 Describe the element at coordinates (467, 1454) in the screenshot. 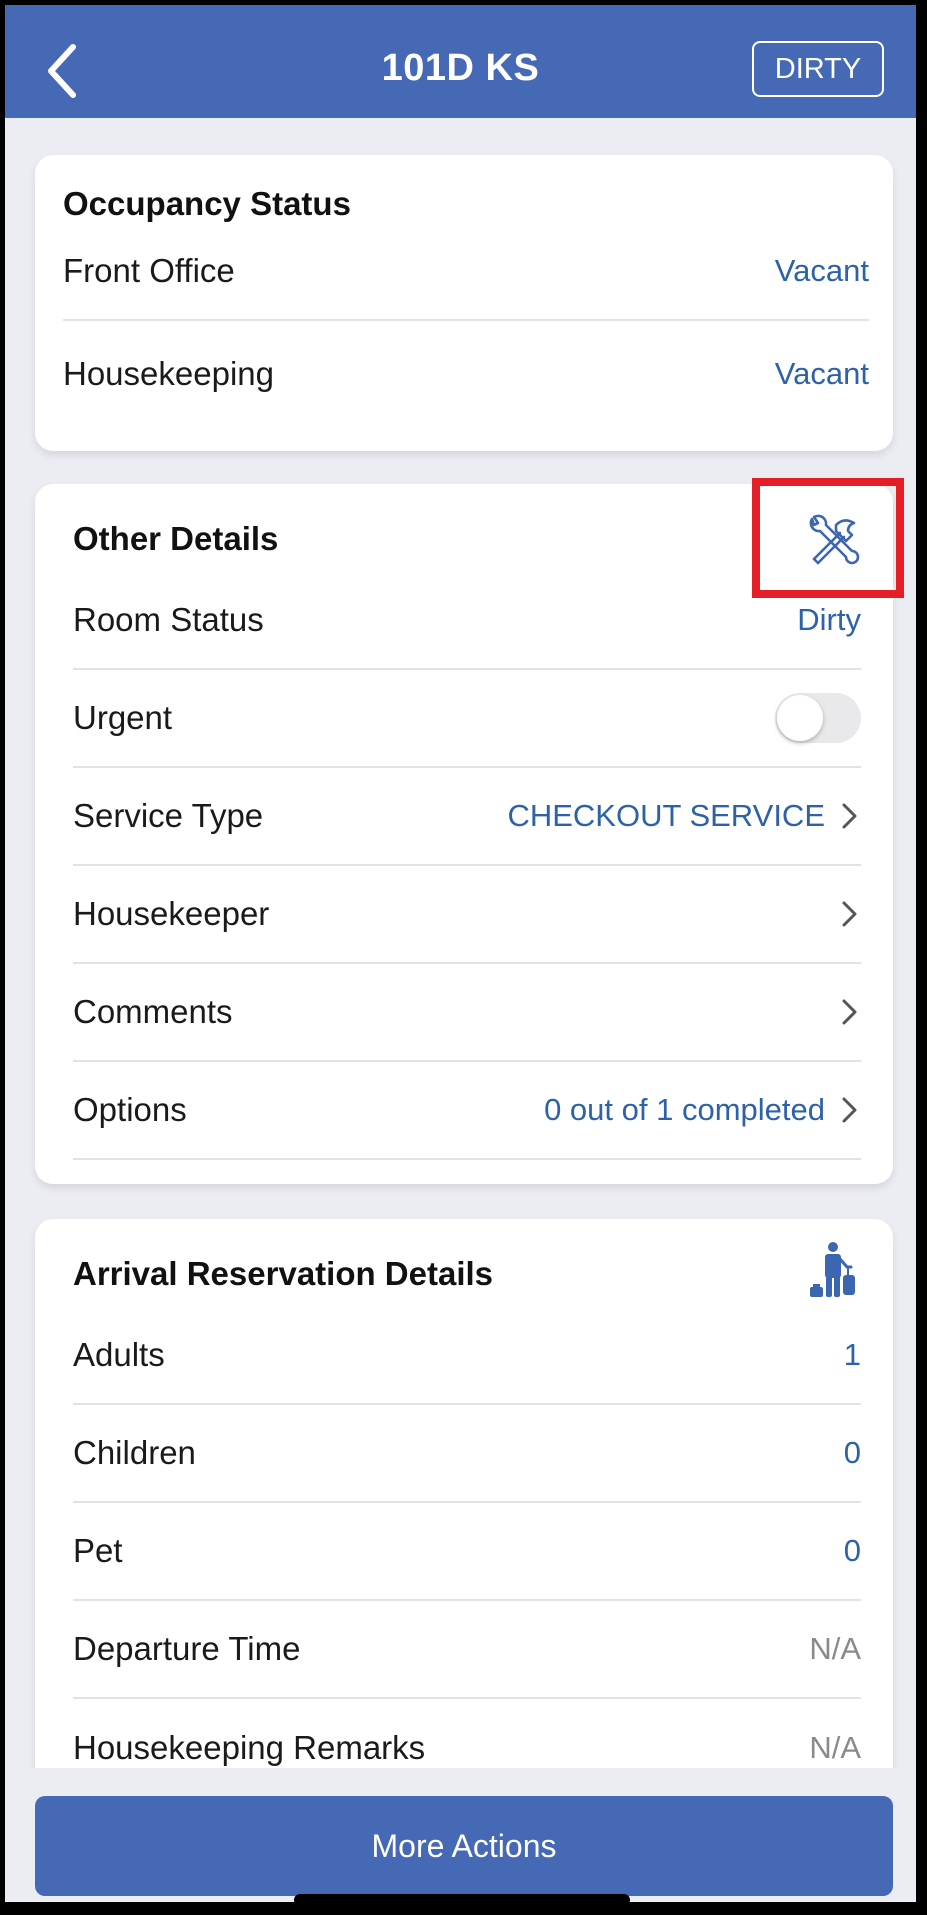

I see `children-row: Children 0` at that location.